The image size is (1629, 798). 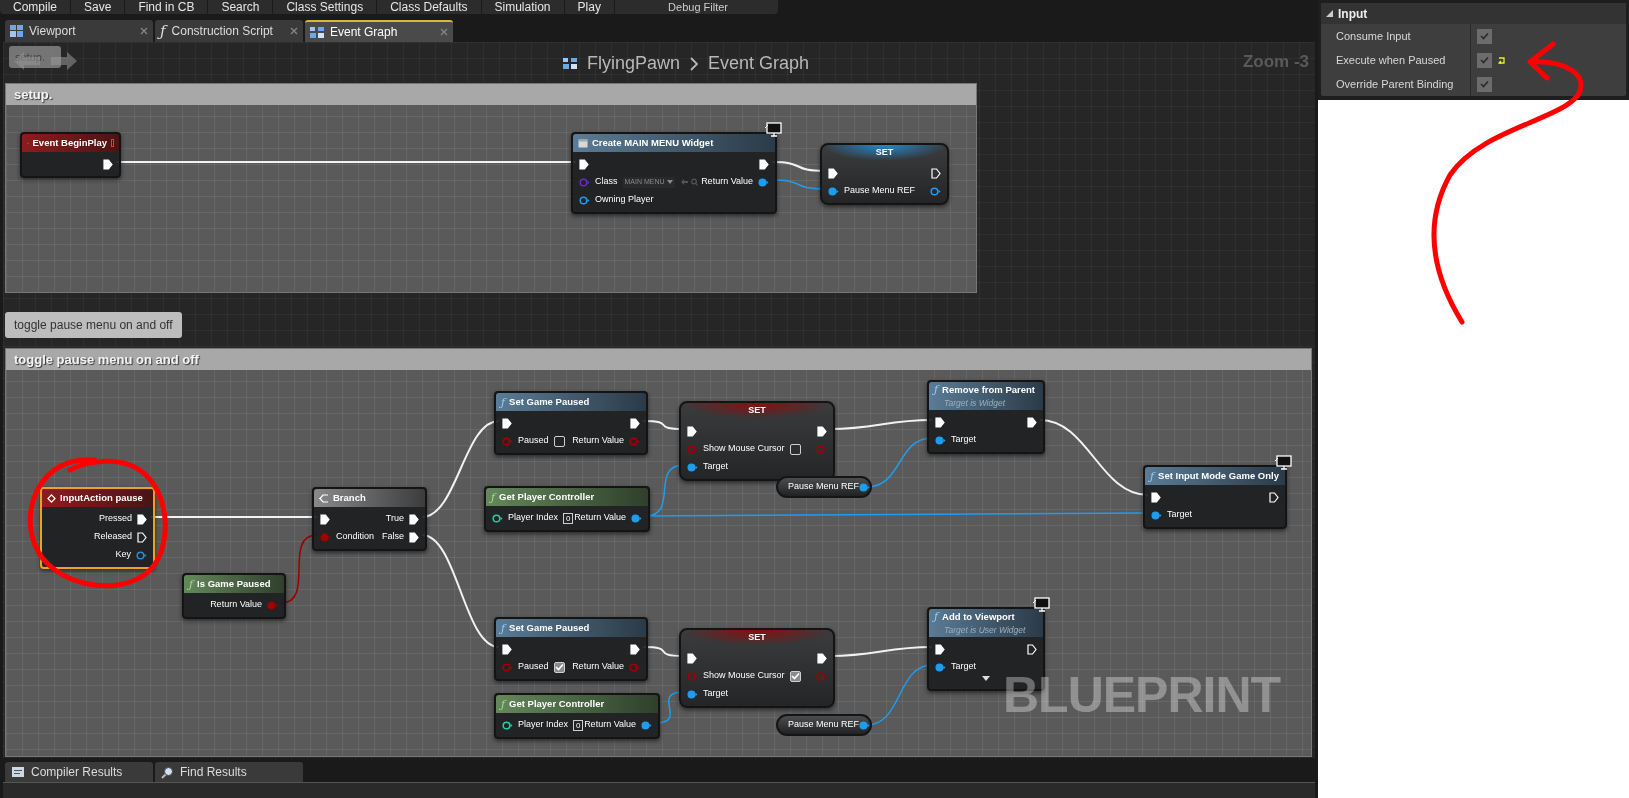 What do you see at coordinates (394, 519) in the screenshot?
I see `pin-label: True` at bounding box center [394, 519].